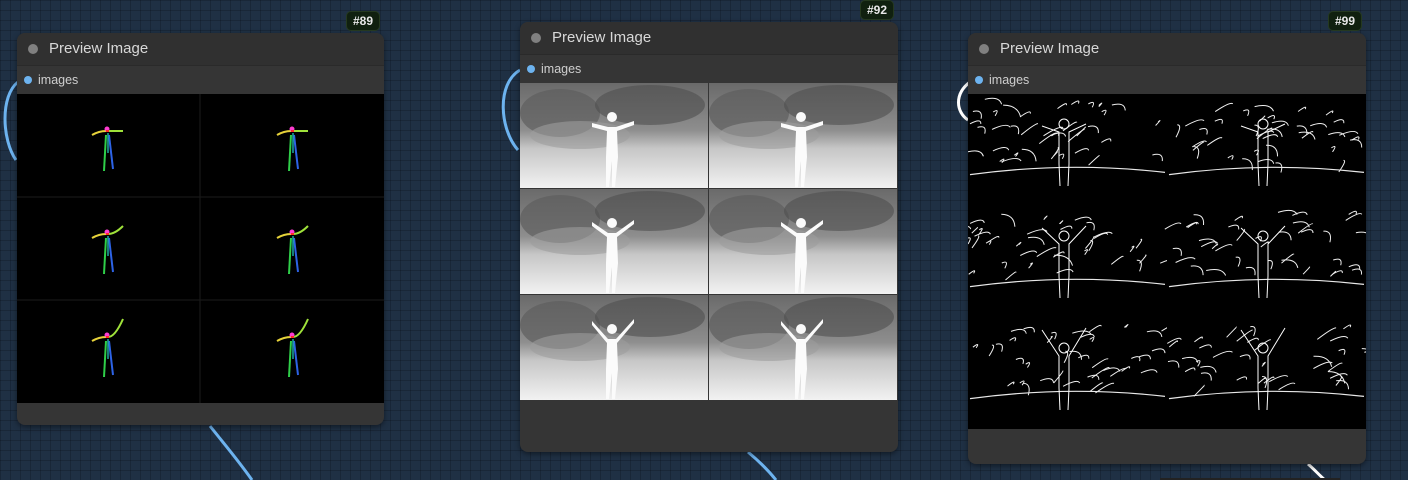 The image size is (1408, 480). I want to click on node-id-badge: #99, so click(1344, 21).